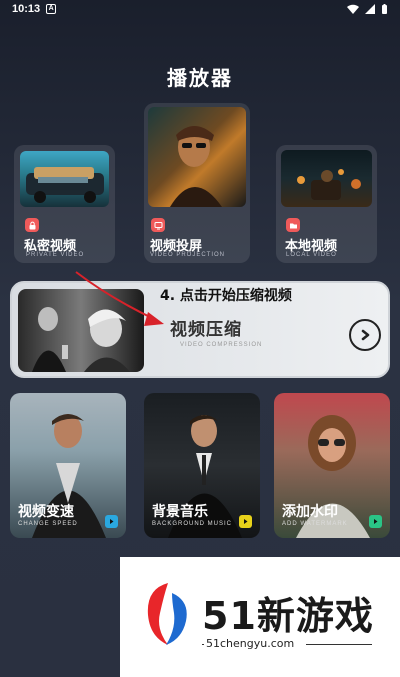 The height and width of the screenshot is (677, 400). Describe the element at coordinates (293, 225) in the screenshot. I see `folder-icon` at that location.